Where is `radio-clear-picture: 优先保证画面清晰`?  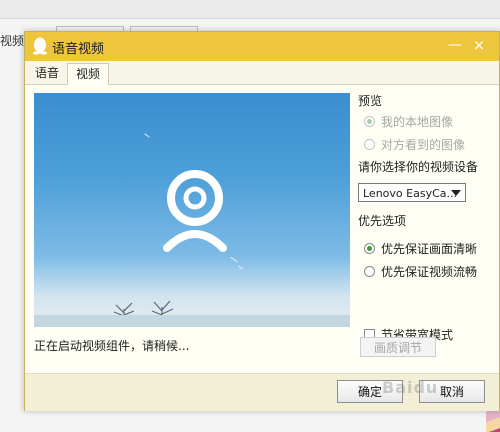
radio-clear-picture: 优先保证画面清晰 is located at coordinates (420, 248).